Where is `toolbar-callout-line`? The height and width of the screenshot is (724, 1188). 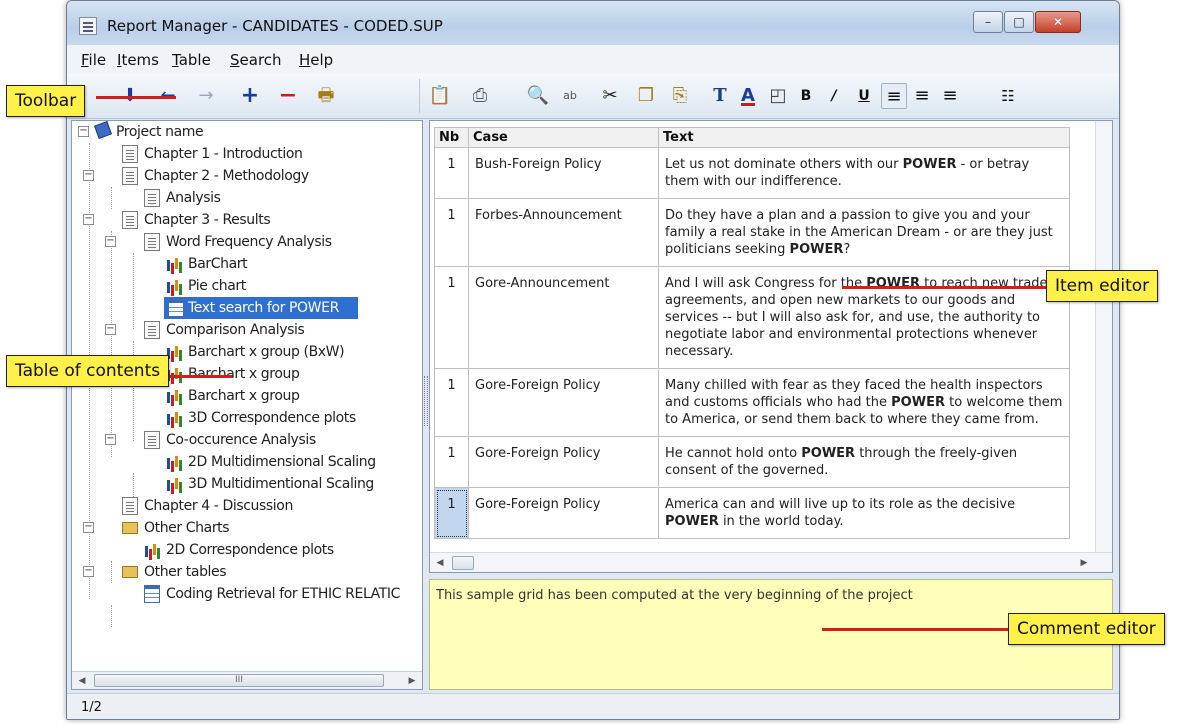 toolbar-callout-line is located at coordinates (136, 97).